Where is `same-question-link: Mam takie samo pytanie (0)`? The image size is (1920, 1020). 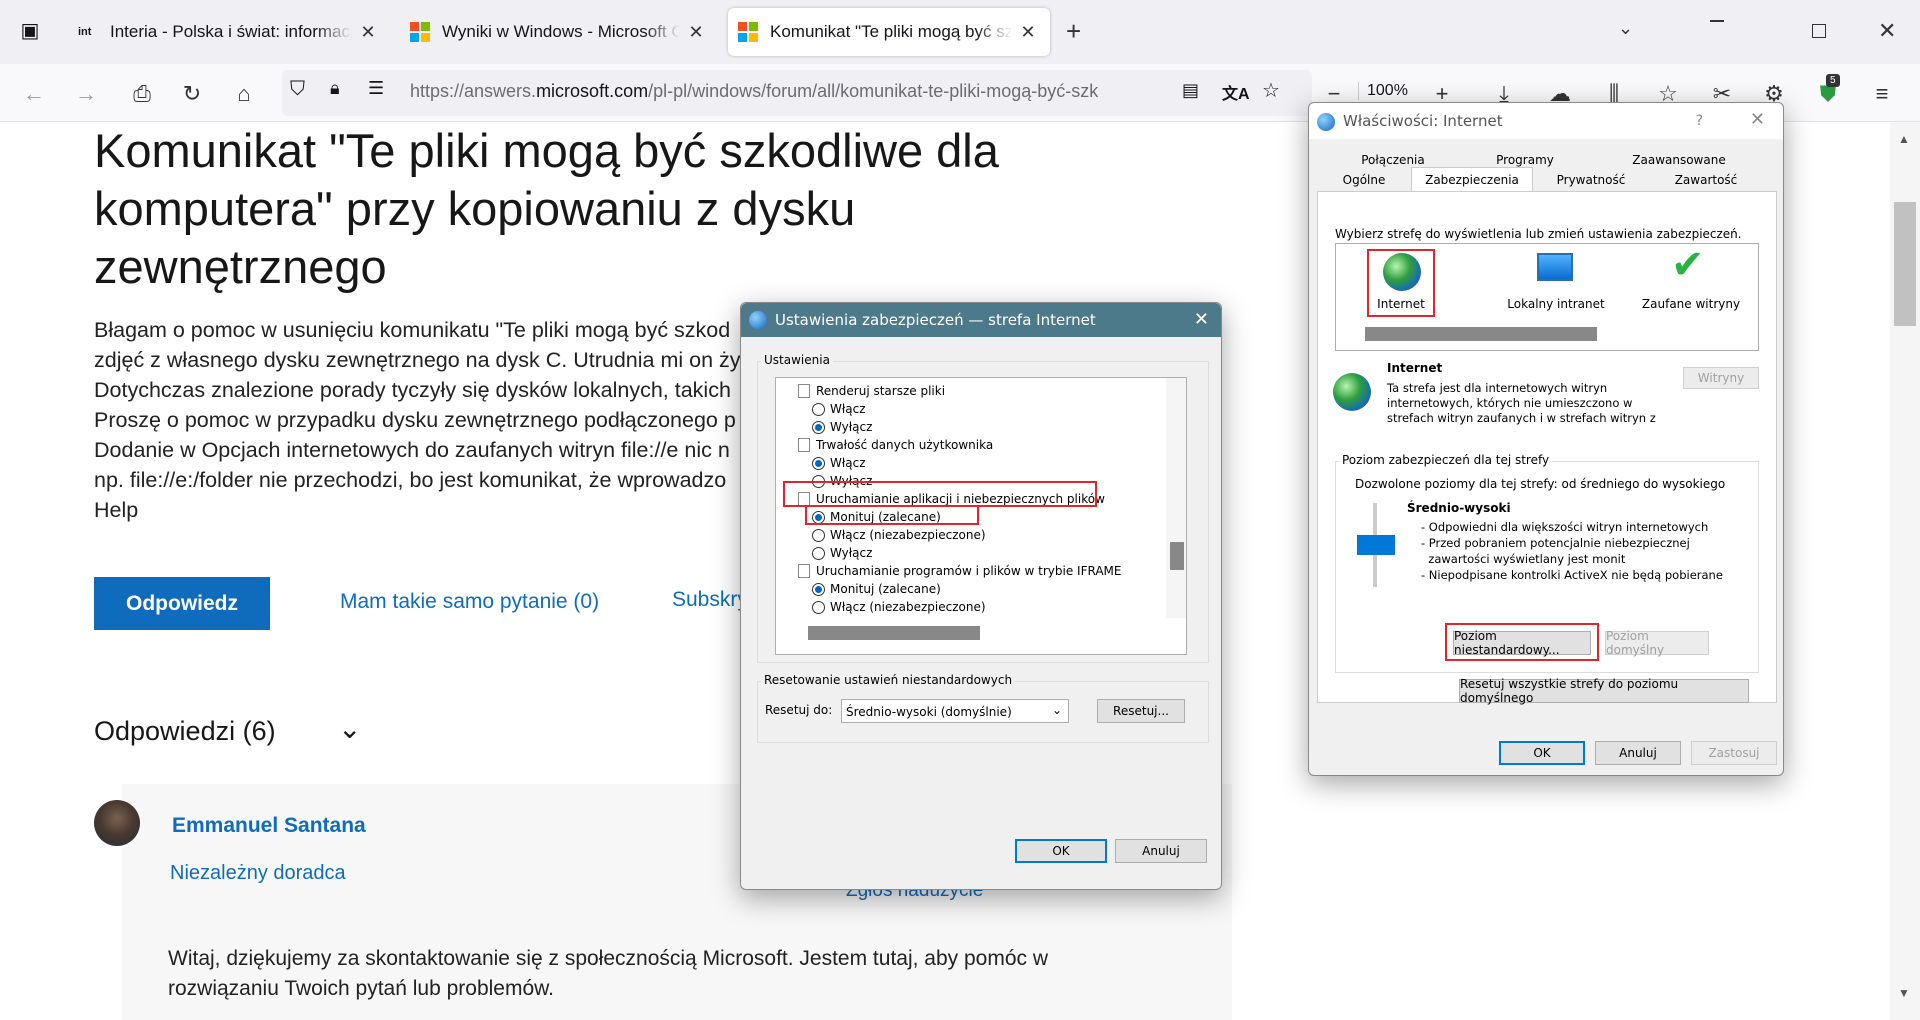 same-question-link: Mam takie samo pytanie (0) is located at coordinates (469, 602).